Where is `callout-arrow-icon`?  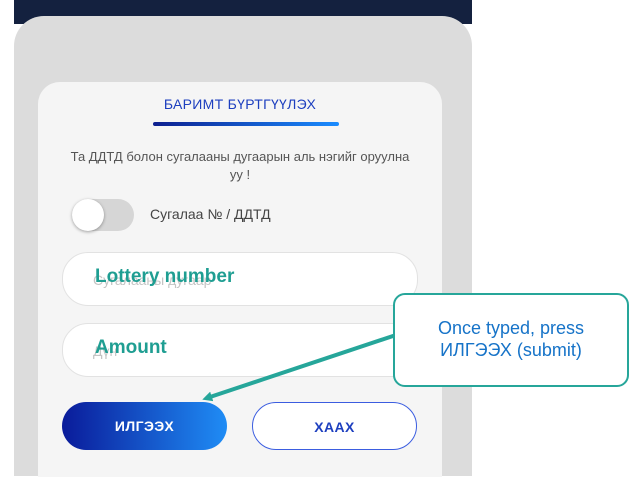
callout-arrow-icon is located at coordinates (302, 366).